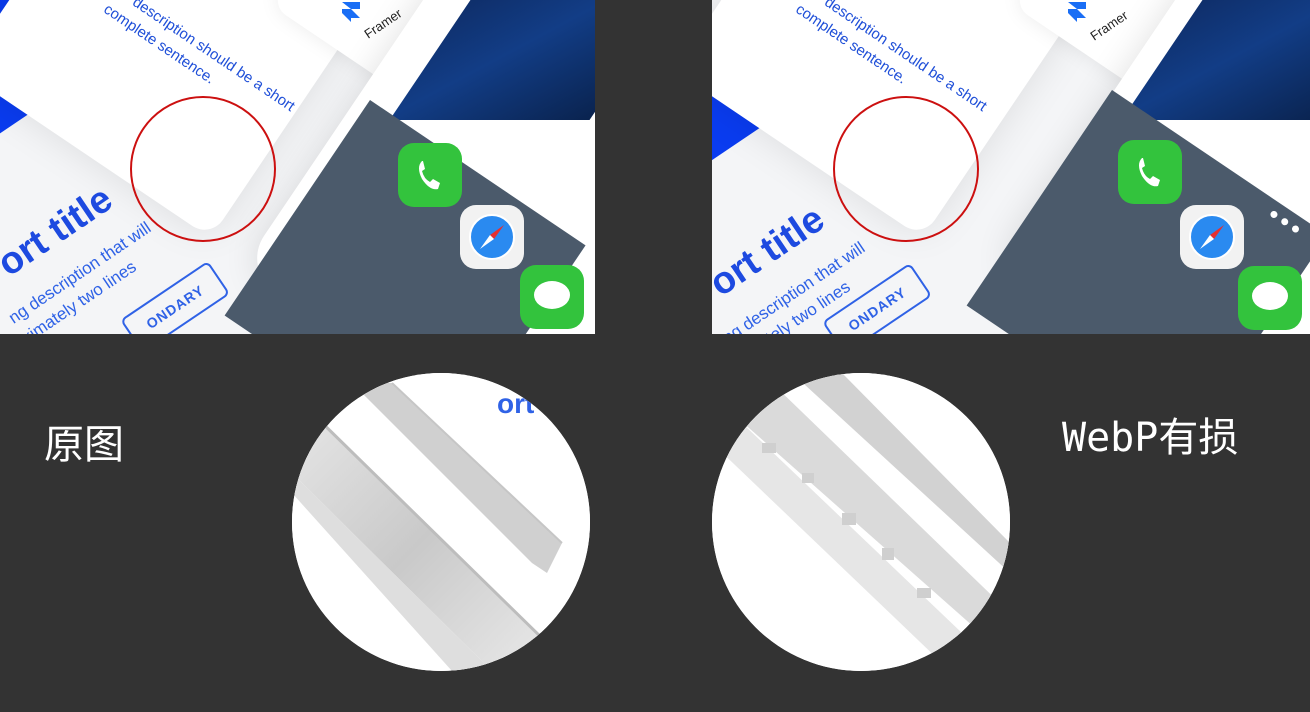  I want to click on webp-zoom-image, so click(861, 522).